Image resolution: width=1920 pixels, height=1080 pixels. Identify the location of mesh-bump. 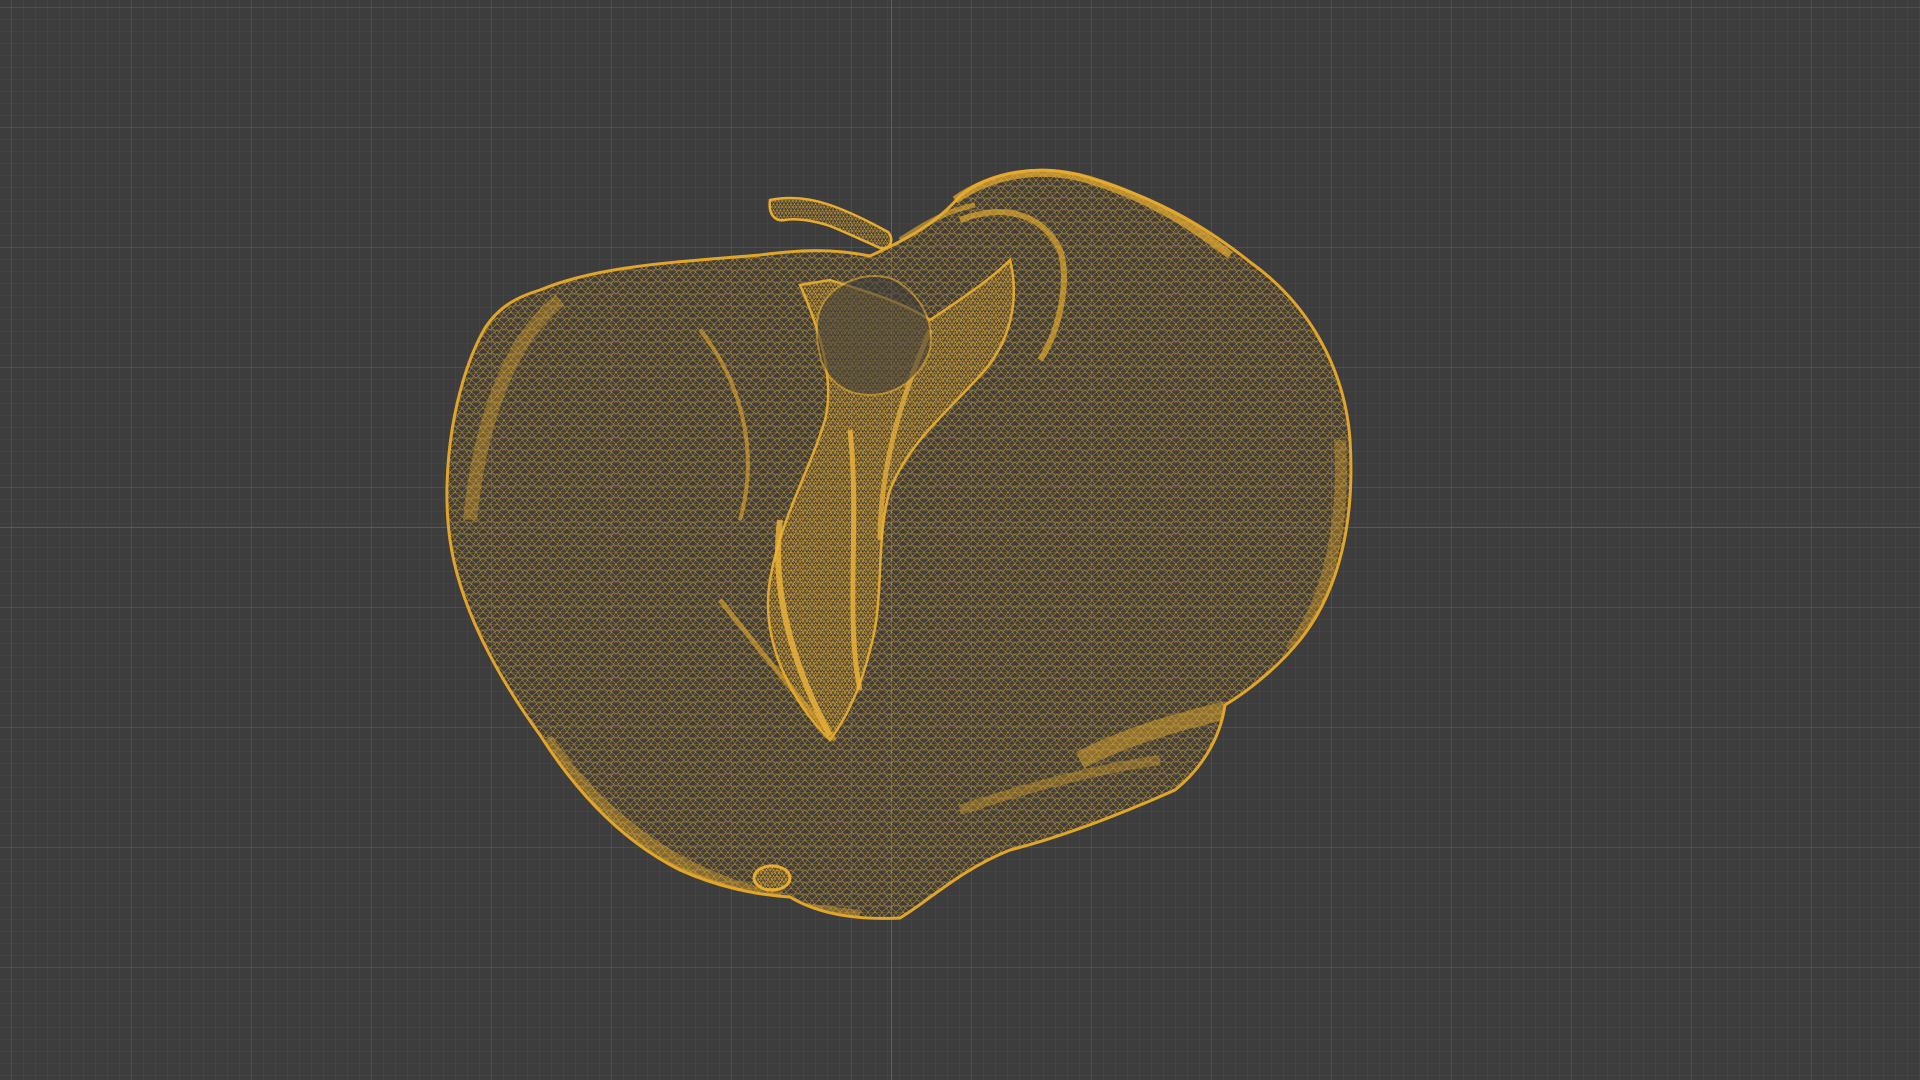
(772, 878).